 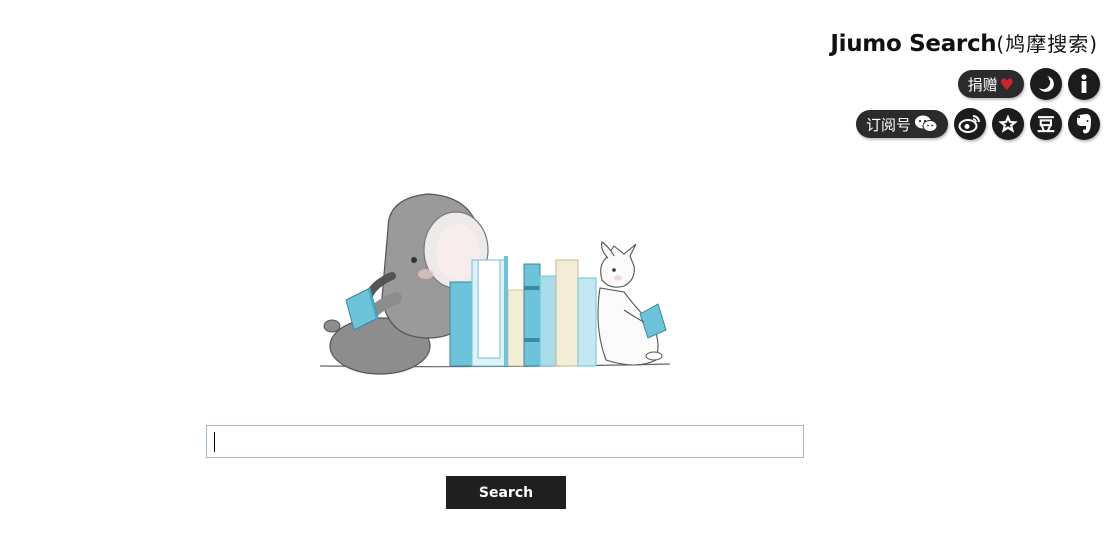 I want to click on douban-button: 豆, so click(x=1046, y=124).